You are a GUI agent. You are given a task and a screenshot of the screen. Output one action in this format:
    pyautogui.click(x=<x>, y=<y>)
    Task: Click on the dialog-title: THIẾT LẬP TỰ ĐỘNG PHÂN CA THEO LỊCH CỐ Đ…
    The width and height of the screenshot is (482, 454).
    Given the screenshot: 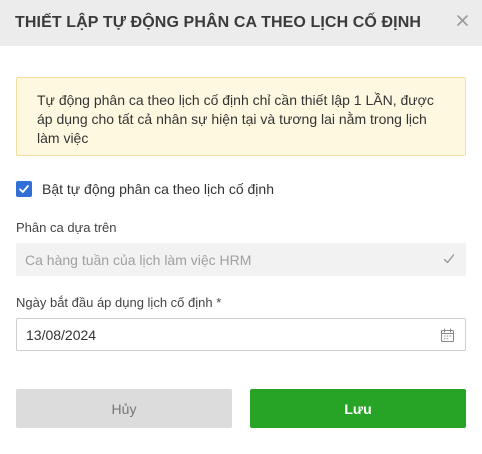 What is the action you would take?
    pyautogui.click(x=218, y=22)
    